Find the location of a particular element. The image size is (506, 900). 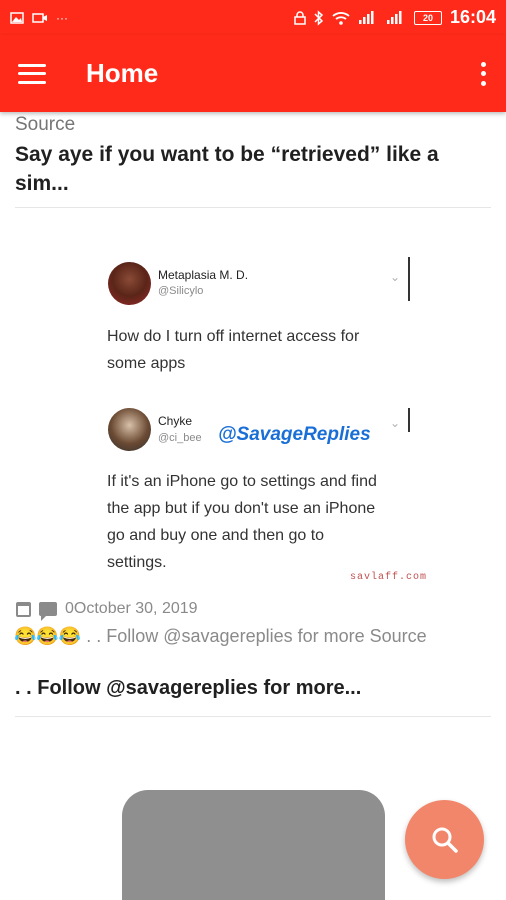

search-button is located at coordinates (444, 839).